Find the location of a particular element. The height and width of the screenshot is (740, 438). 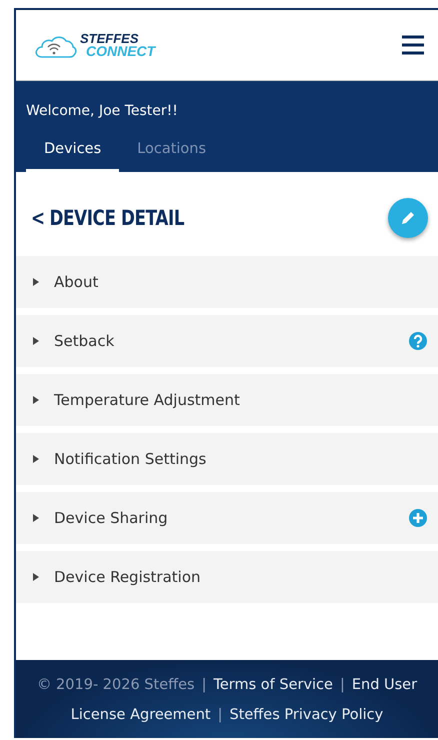

pencil-icon is located at coordinates (408, 218).